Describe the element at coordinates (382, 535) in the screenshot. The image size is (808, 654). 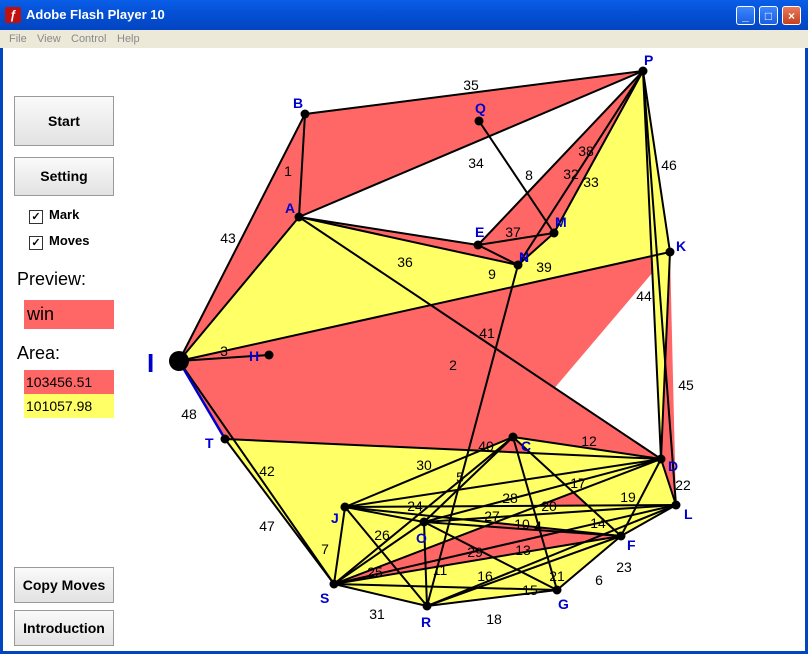
I see `edge-number: 26` at that location.